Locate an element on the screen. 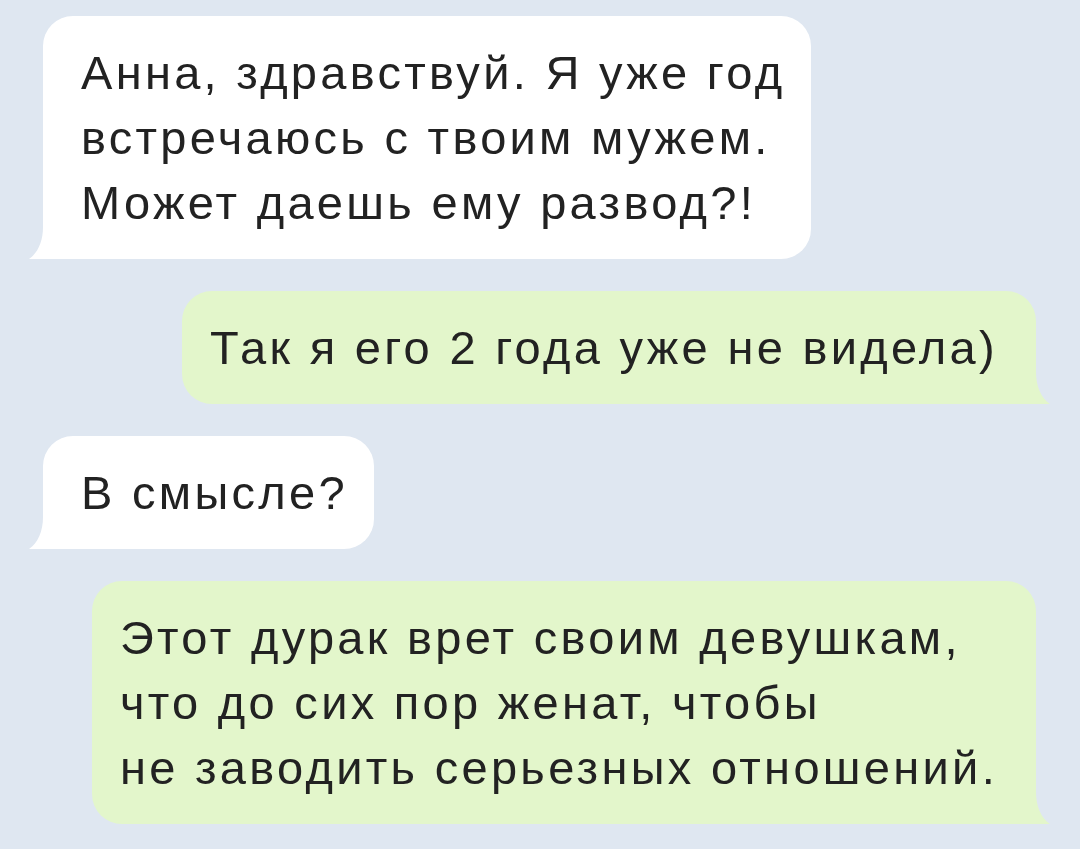 The width and height of the screenshot is (1080, 849). message-bubble: Так я его 2 года уже не видела) is located at coordinates (609, 347).